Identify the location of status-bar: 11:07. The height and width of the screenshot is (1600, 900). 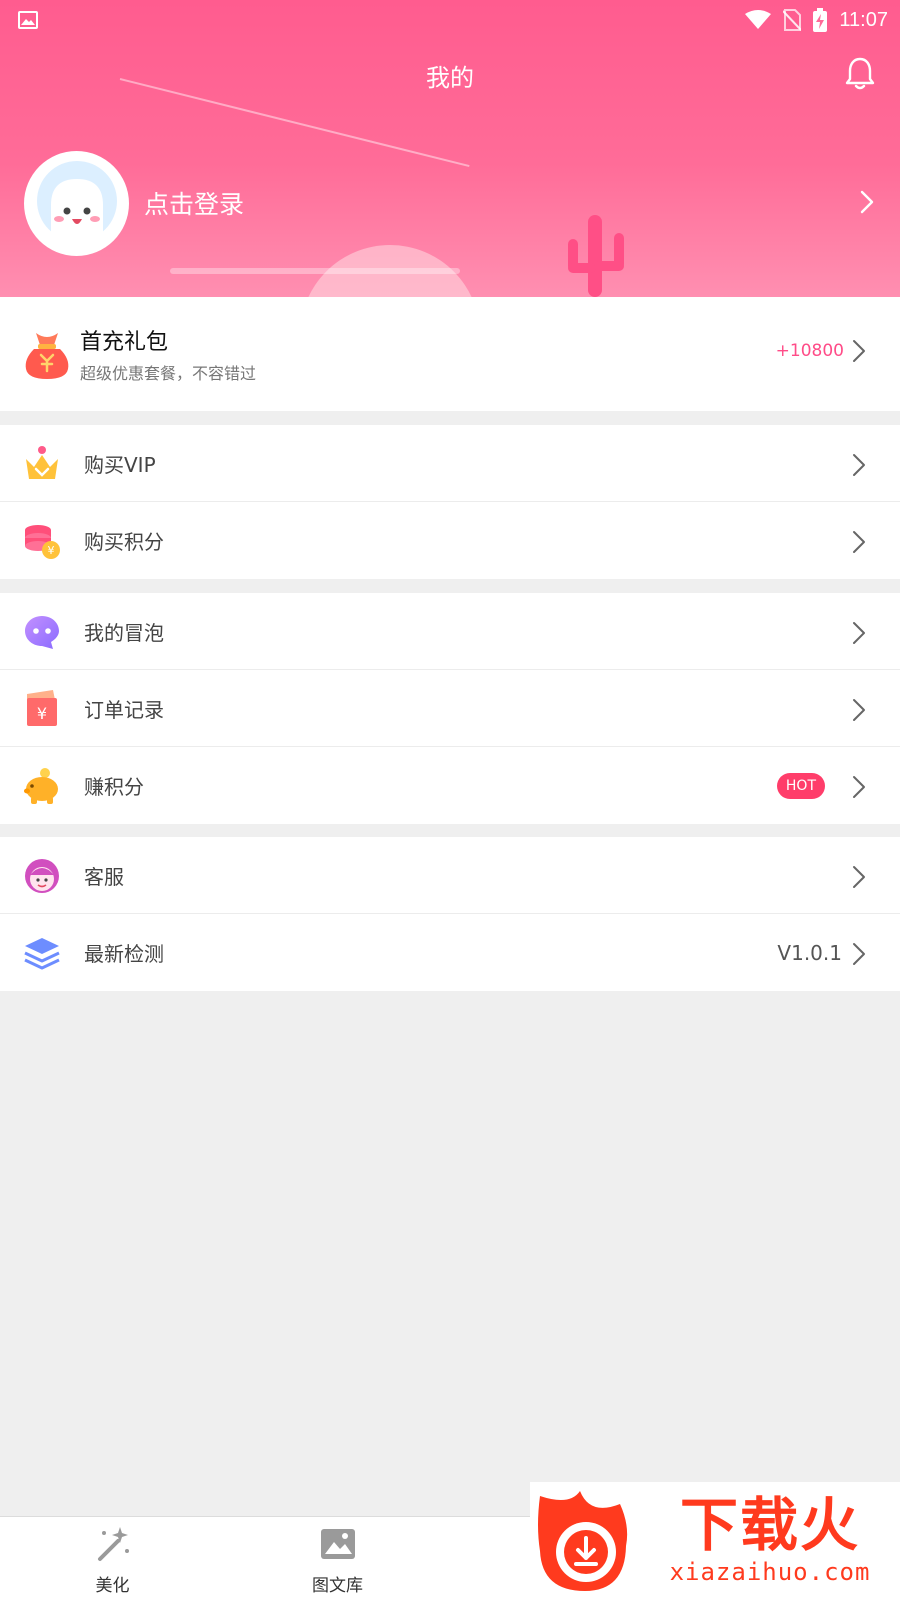
(450, 20).